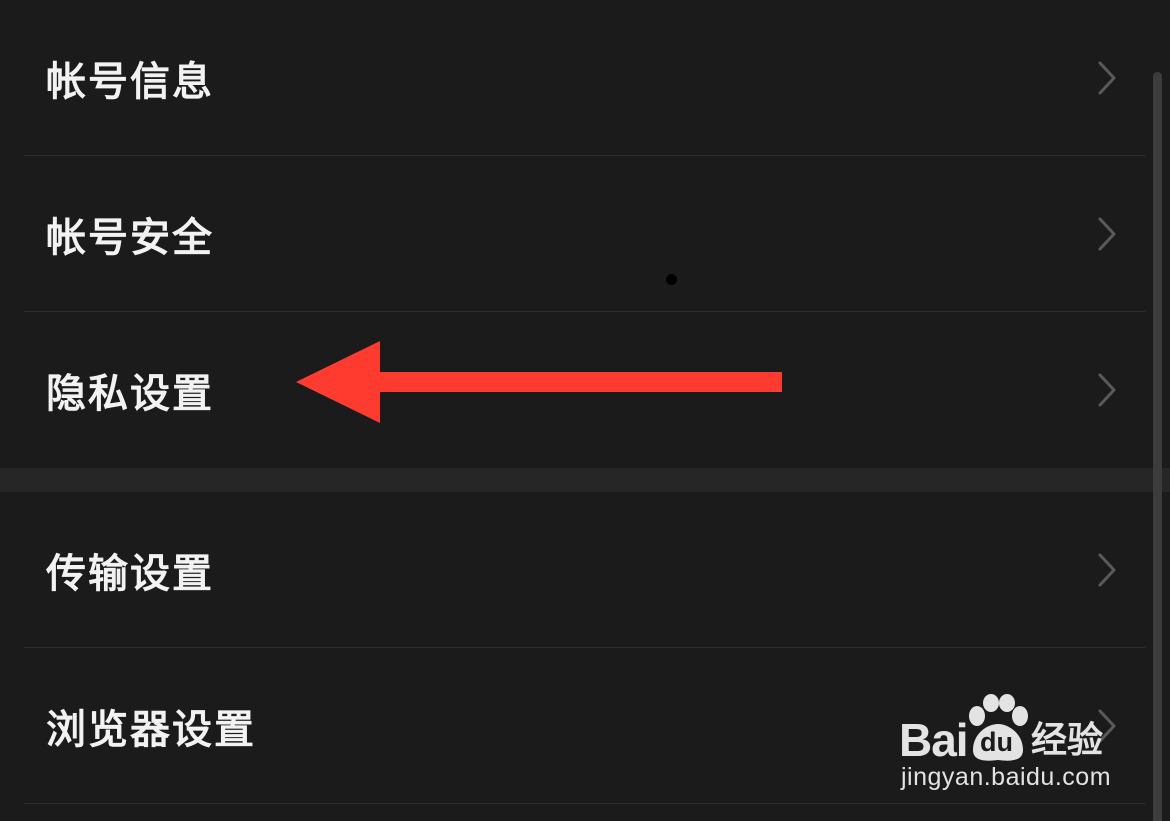 This screenshot has width=1170, height=821. I want to click on watermark-brand-du: du, so click(996, 742).